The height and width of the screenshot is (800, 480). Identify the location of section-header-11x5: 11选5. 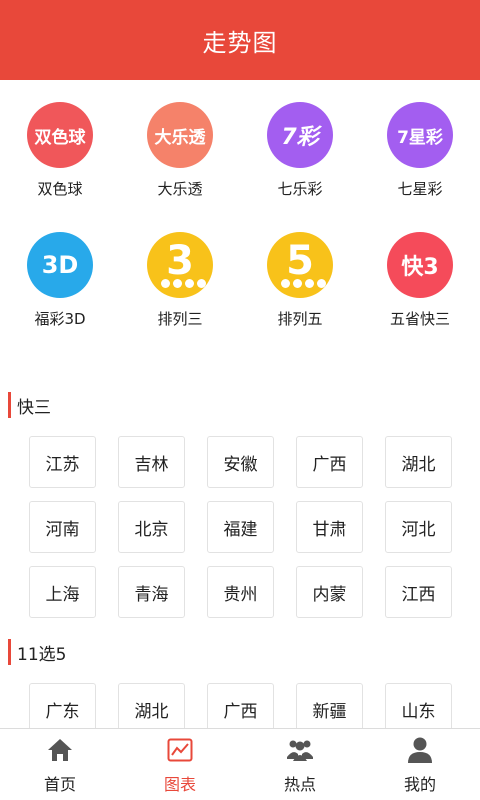
(37, 652).